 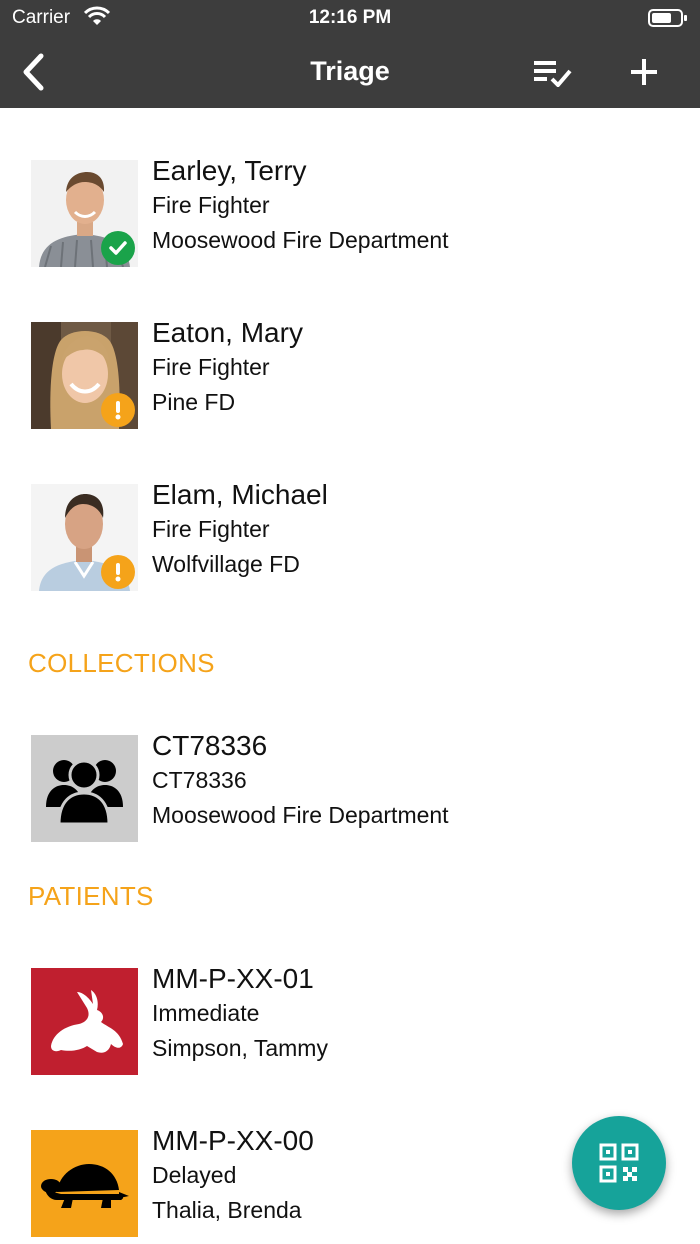 I want to click on add-button, so click(x=644, y=72).